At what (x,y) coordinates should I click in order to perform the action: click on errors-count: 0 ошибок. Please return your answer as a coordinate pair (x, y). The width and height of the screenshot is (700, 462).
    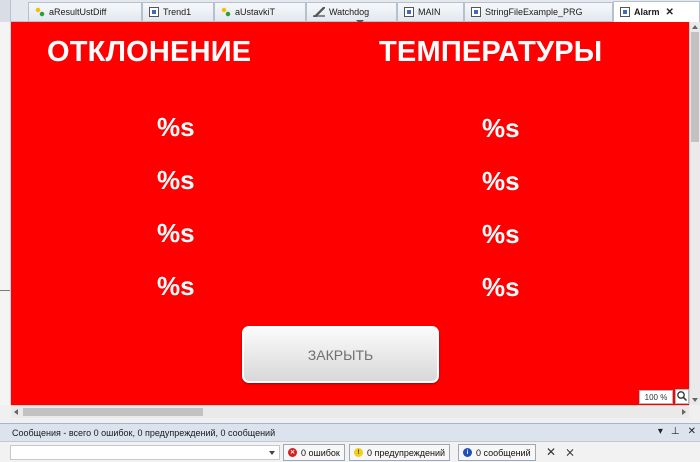
    Looking at the image, I should click on (320, 452).